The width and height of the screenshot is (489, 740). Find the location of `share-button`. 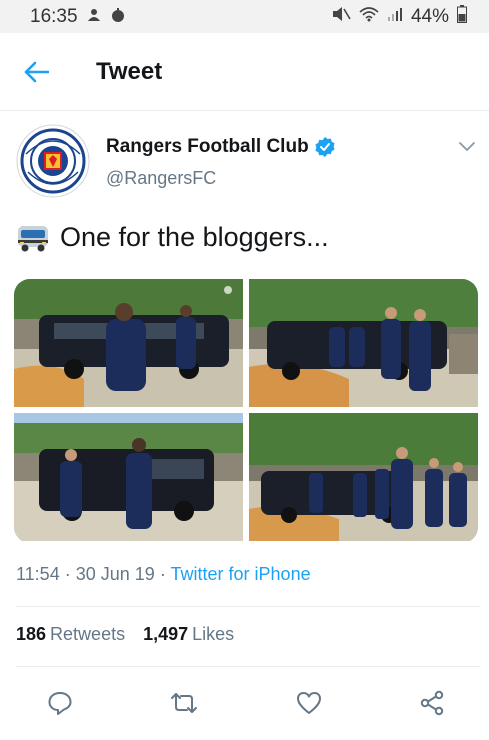

share-button is located at coordinates (432, 703).